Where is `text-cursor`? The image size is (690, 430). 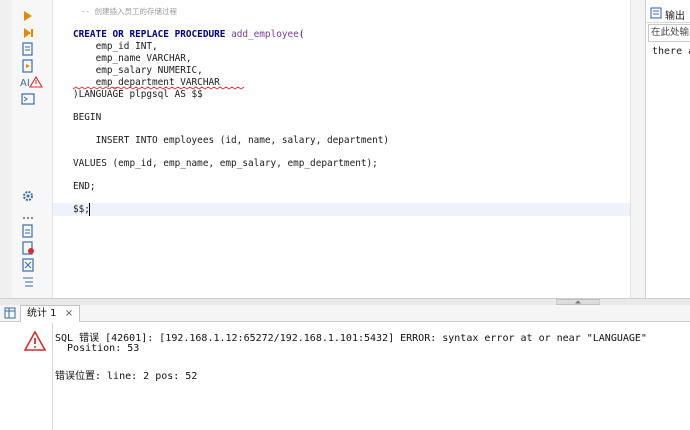
text-cursor is located at coordinates (89, 209).